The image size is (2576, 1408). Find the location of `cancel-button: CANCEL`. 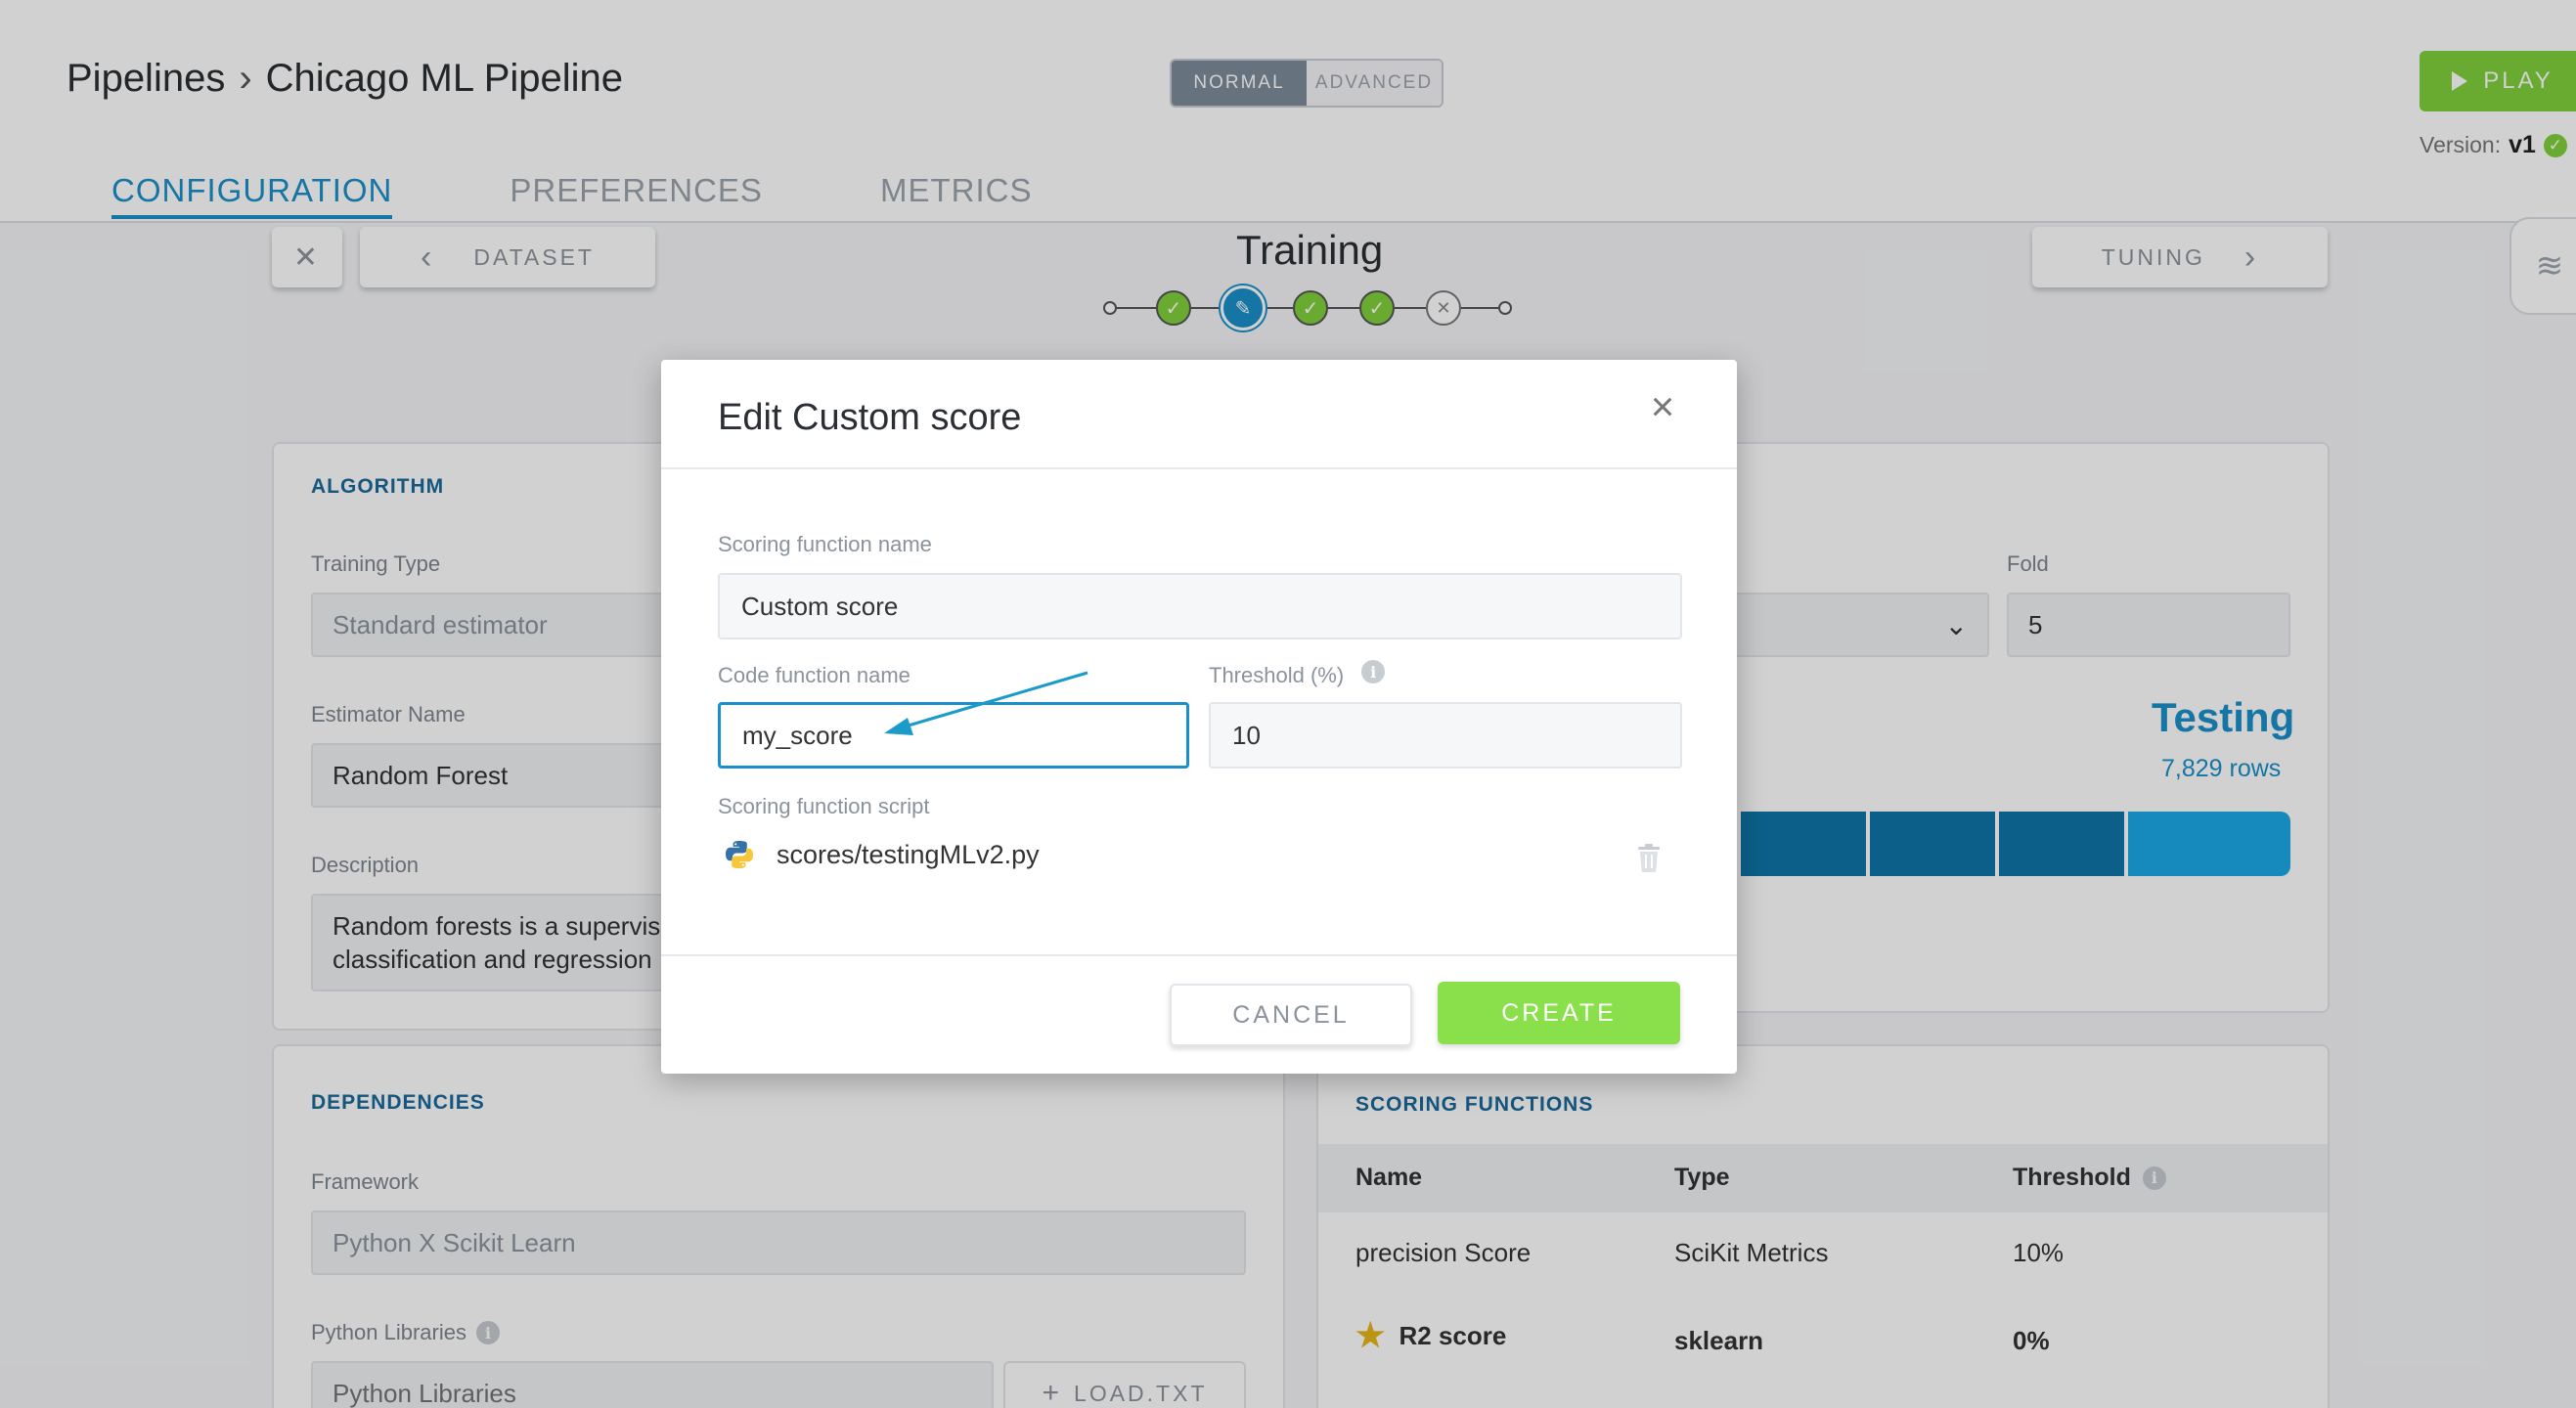

cancel-button: CANCEL is located at coordinates (1291, 1015).